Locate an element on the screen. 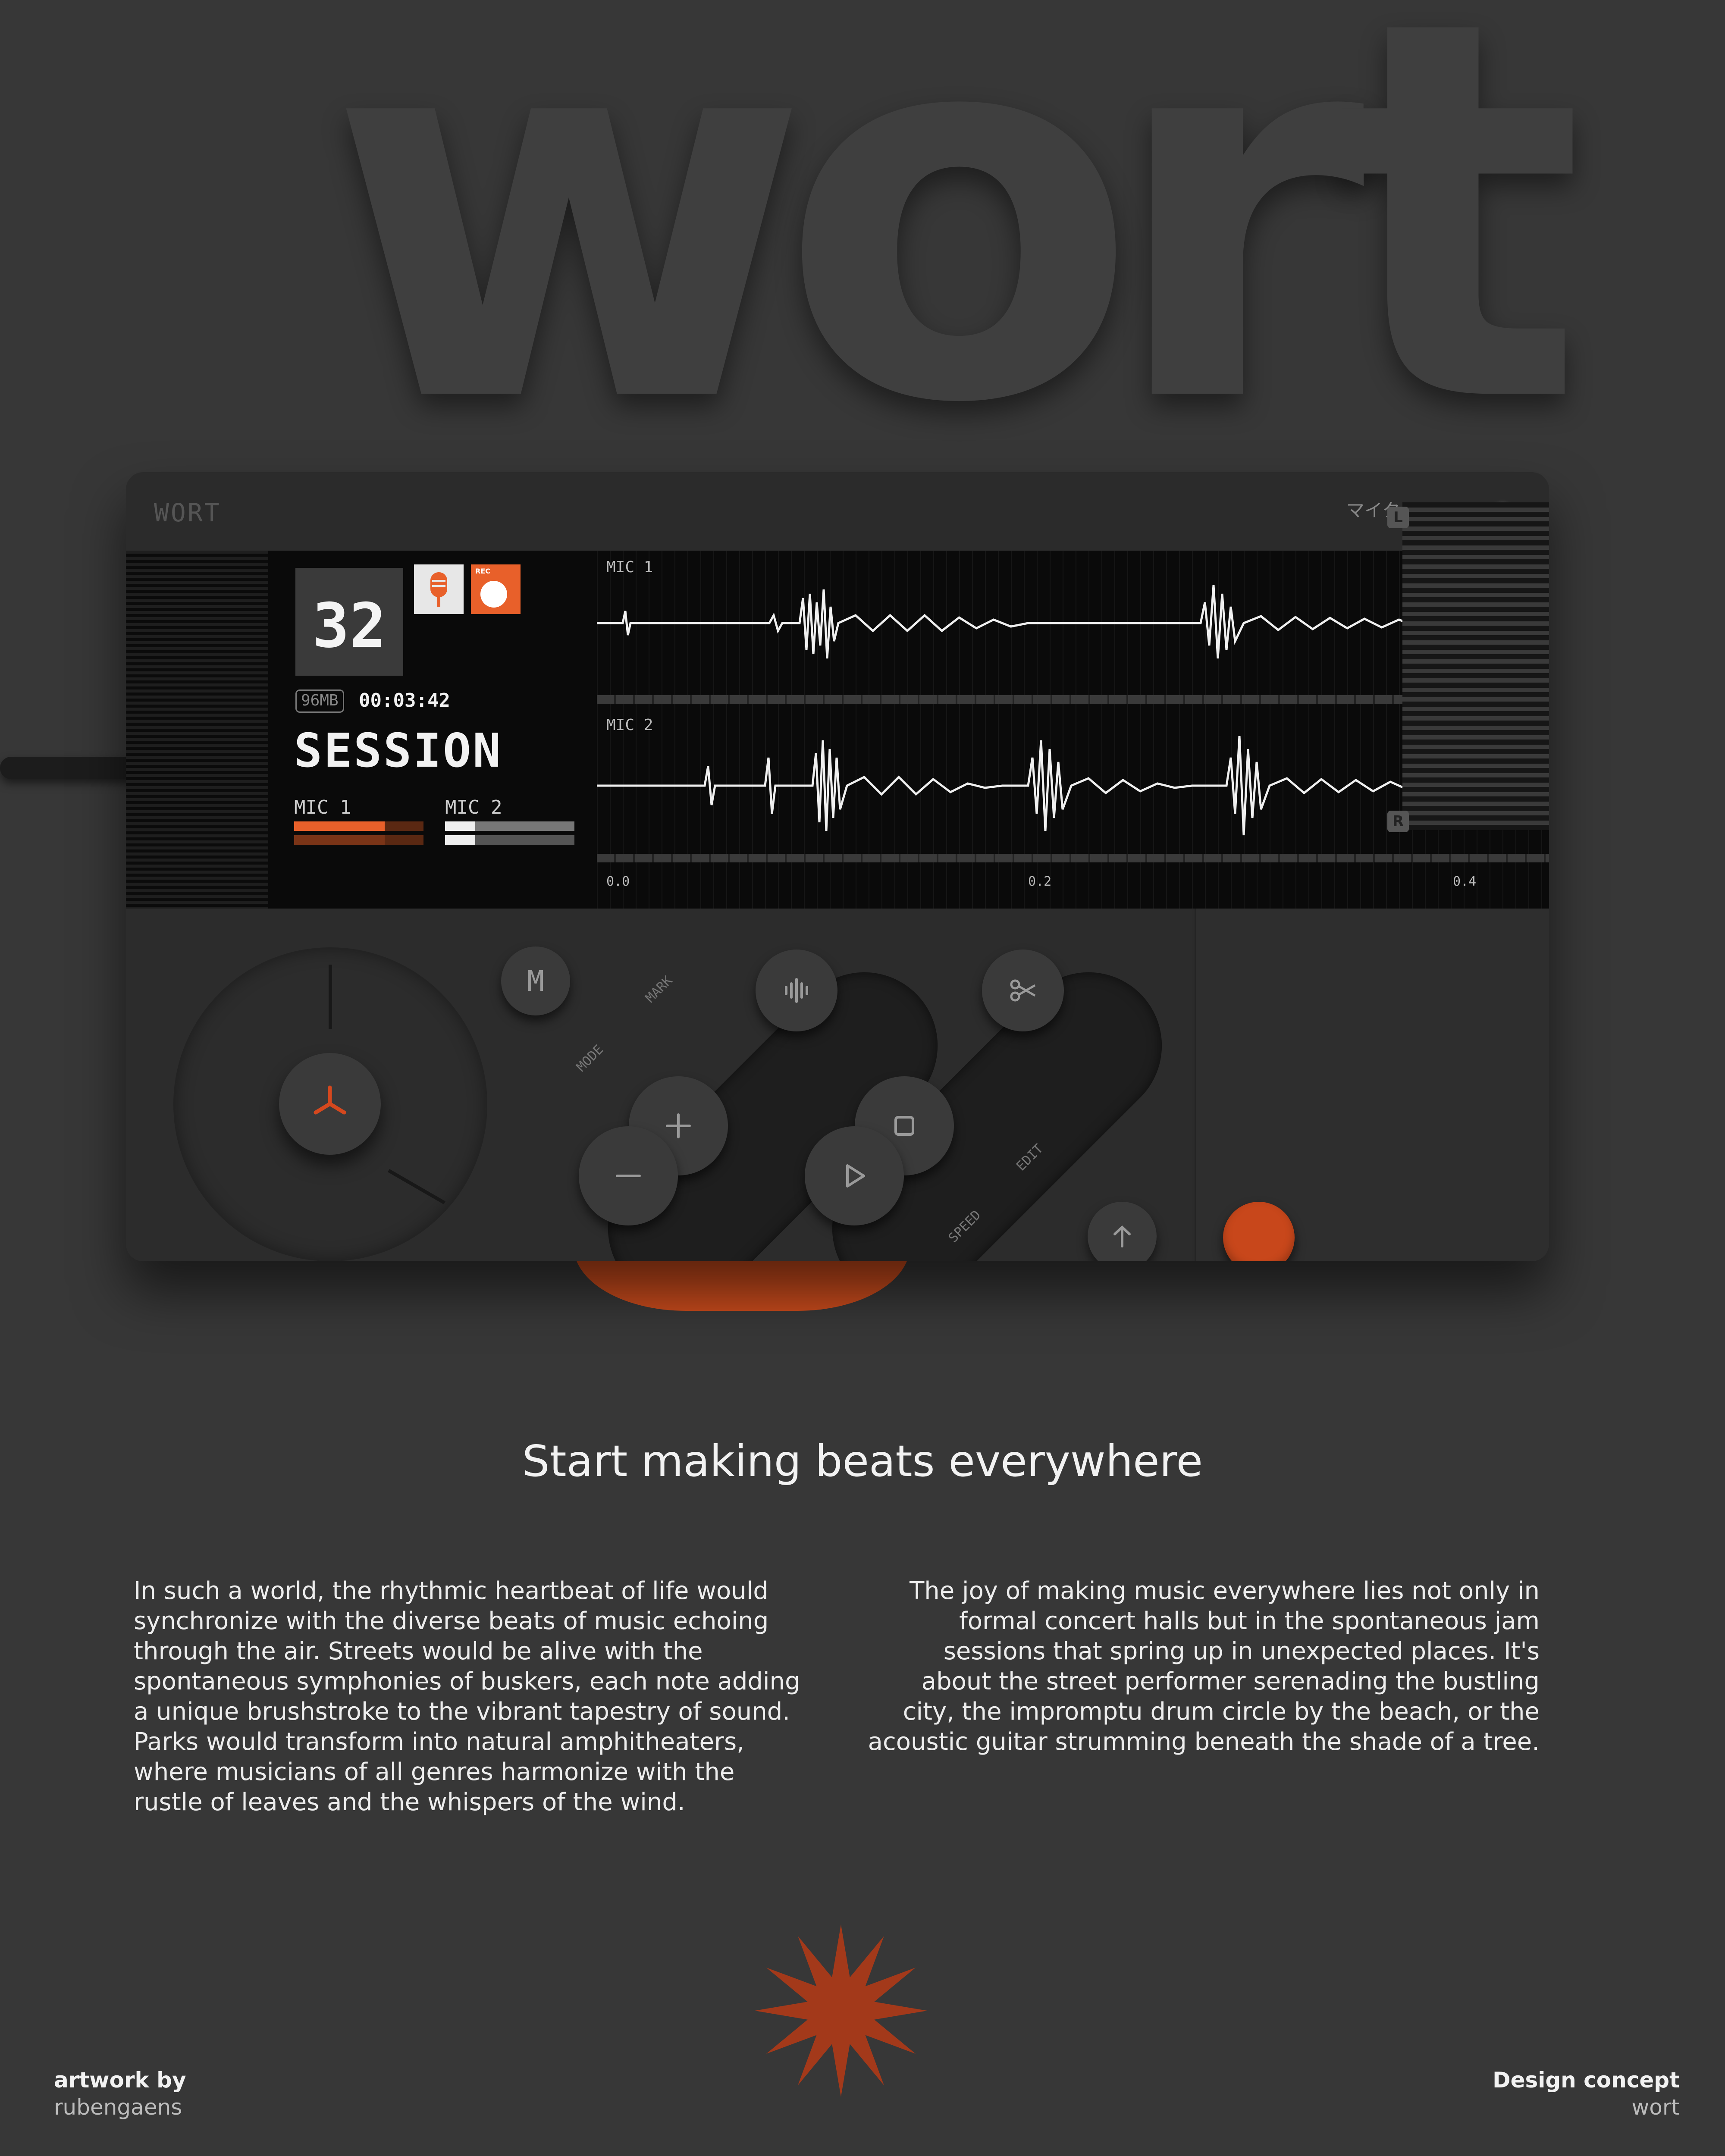 This screenshot has height=2156, width=1725. usb-cable is located at coordinates (71, 768).